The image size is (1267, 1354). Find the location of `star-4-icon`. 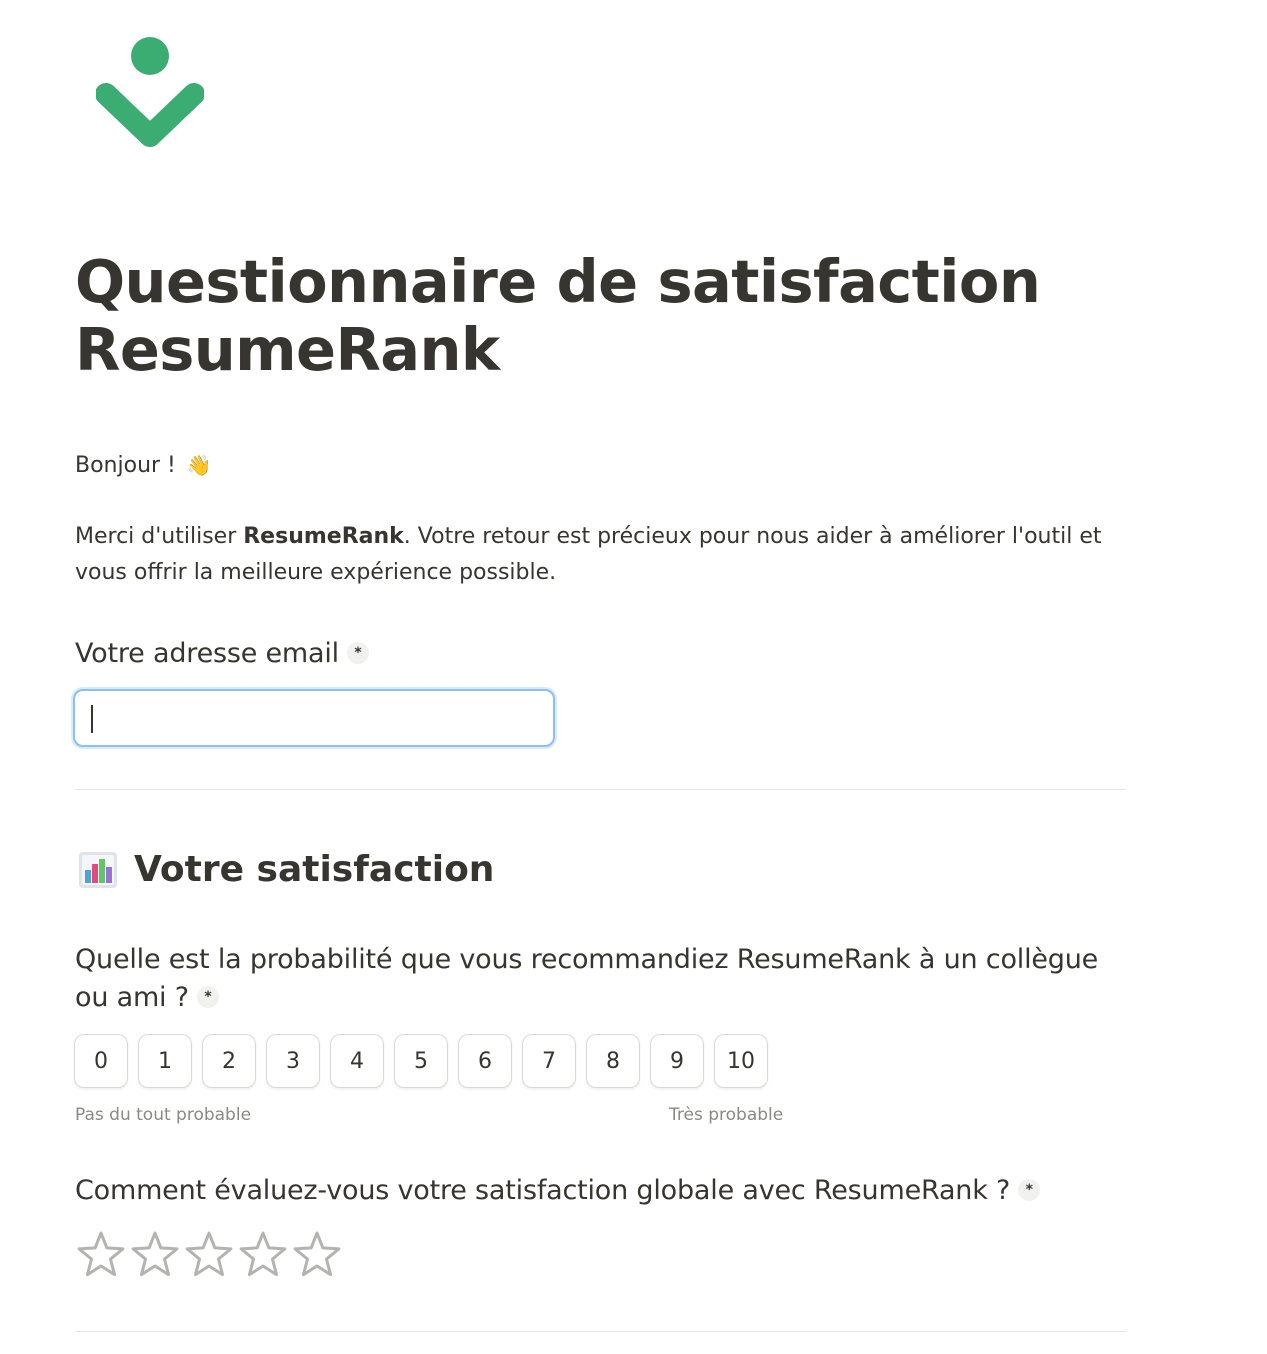

star-4-icon is located at coordinates (263, 1255).